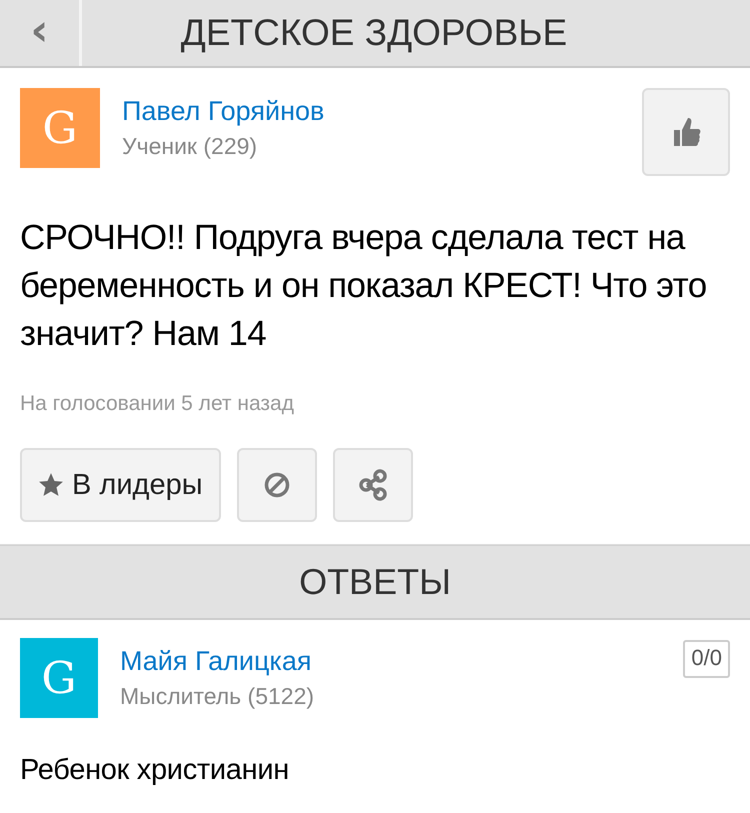 This screenshot has width=750, height=813. What do you see at coordinates (157, 404) in the screenshot?
I see `question-status: На голосовании 5 лет назад` at bounding box center [157, 404].